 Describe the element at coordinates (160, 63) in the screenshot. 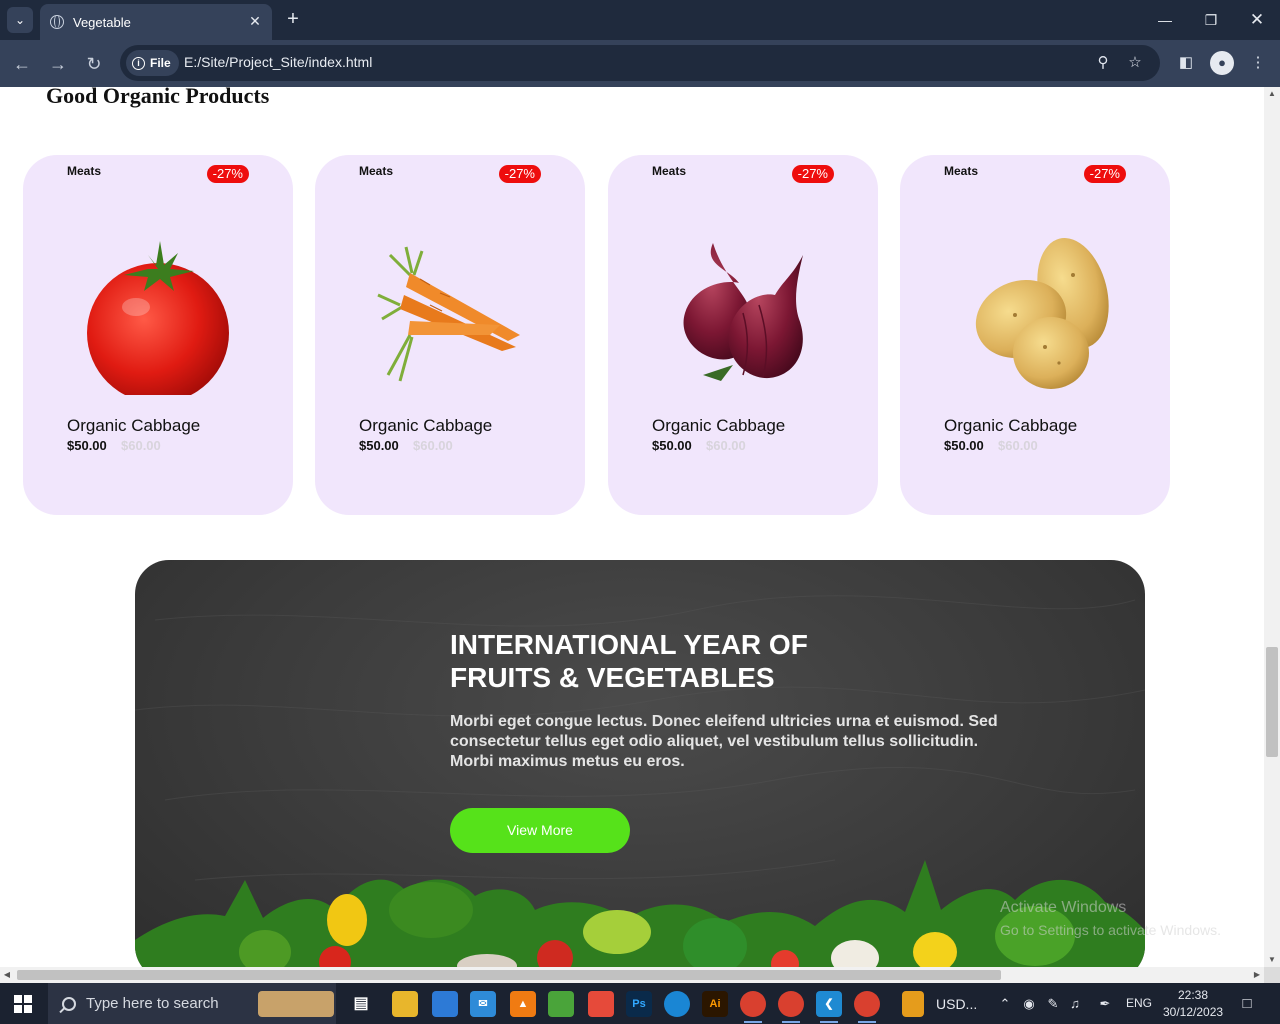

I see `file-label: File` at that location.